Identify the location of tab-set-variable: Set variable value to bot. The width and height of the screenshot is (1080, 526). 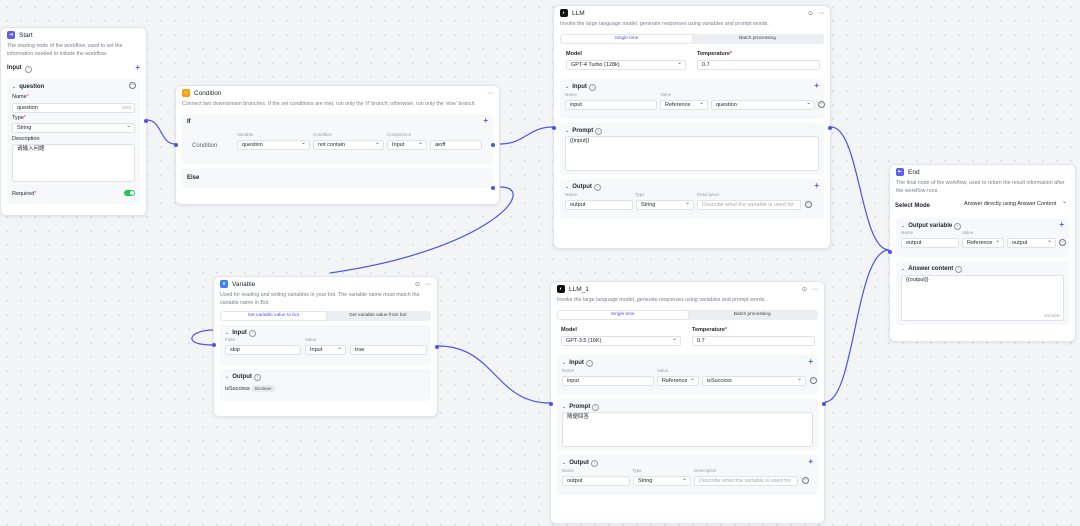
(273, 316).